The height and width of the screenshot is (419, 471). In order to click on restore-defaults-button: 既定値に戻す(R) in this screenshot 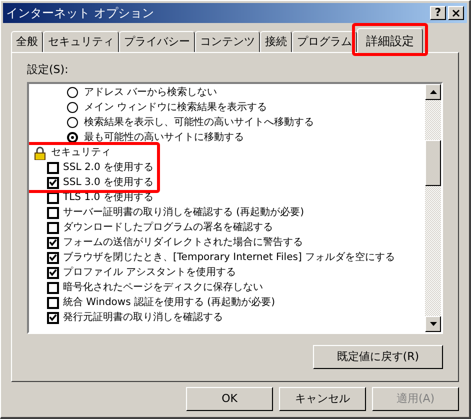, I will do `click(378, 357)`.